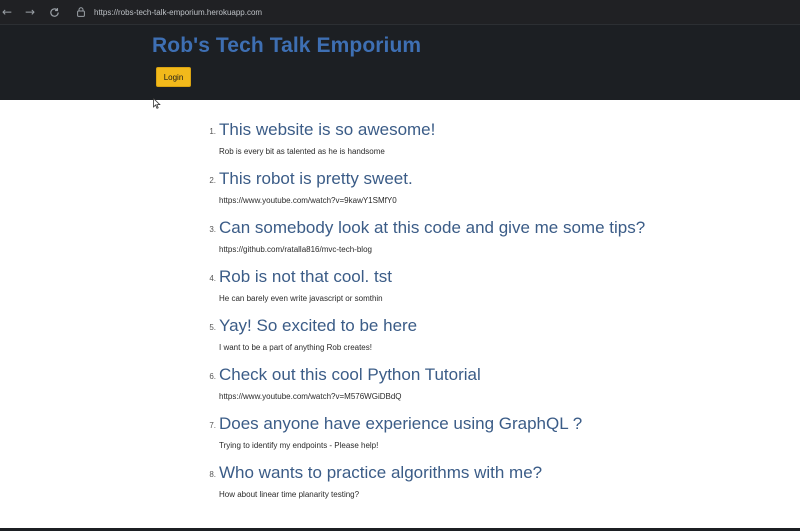  I want to click on post-number: 2., so click(212, 180).